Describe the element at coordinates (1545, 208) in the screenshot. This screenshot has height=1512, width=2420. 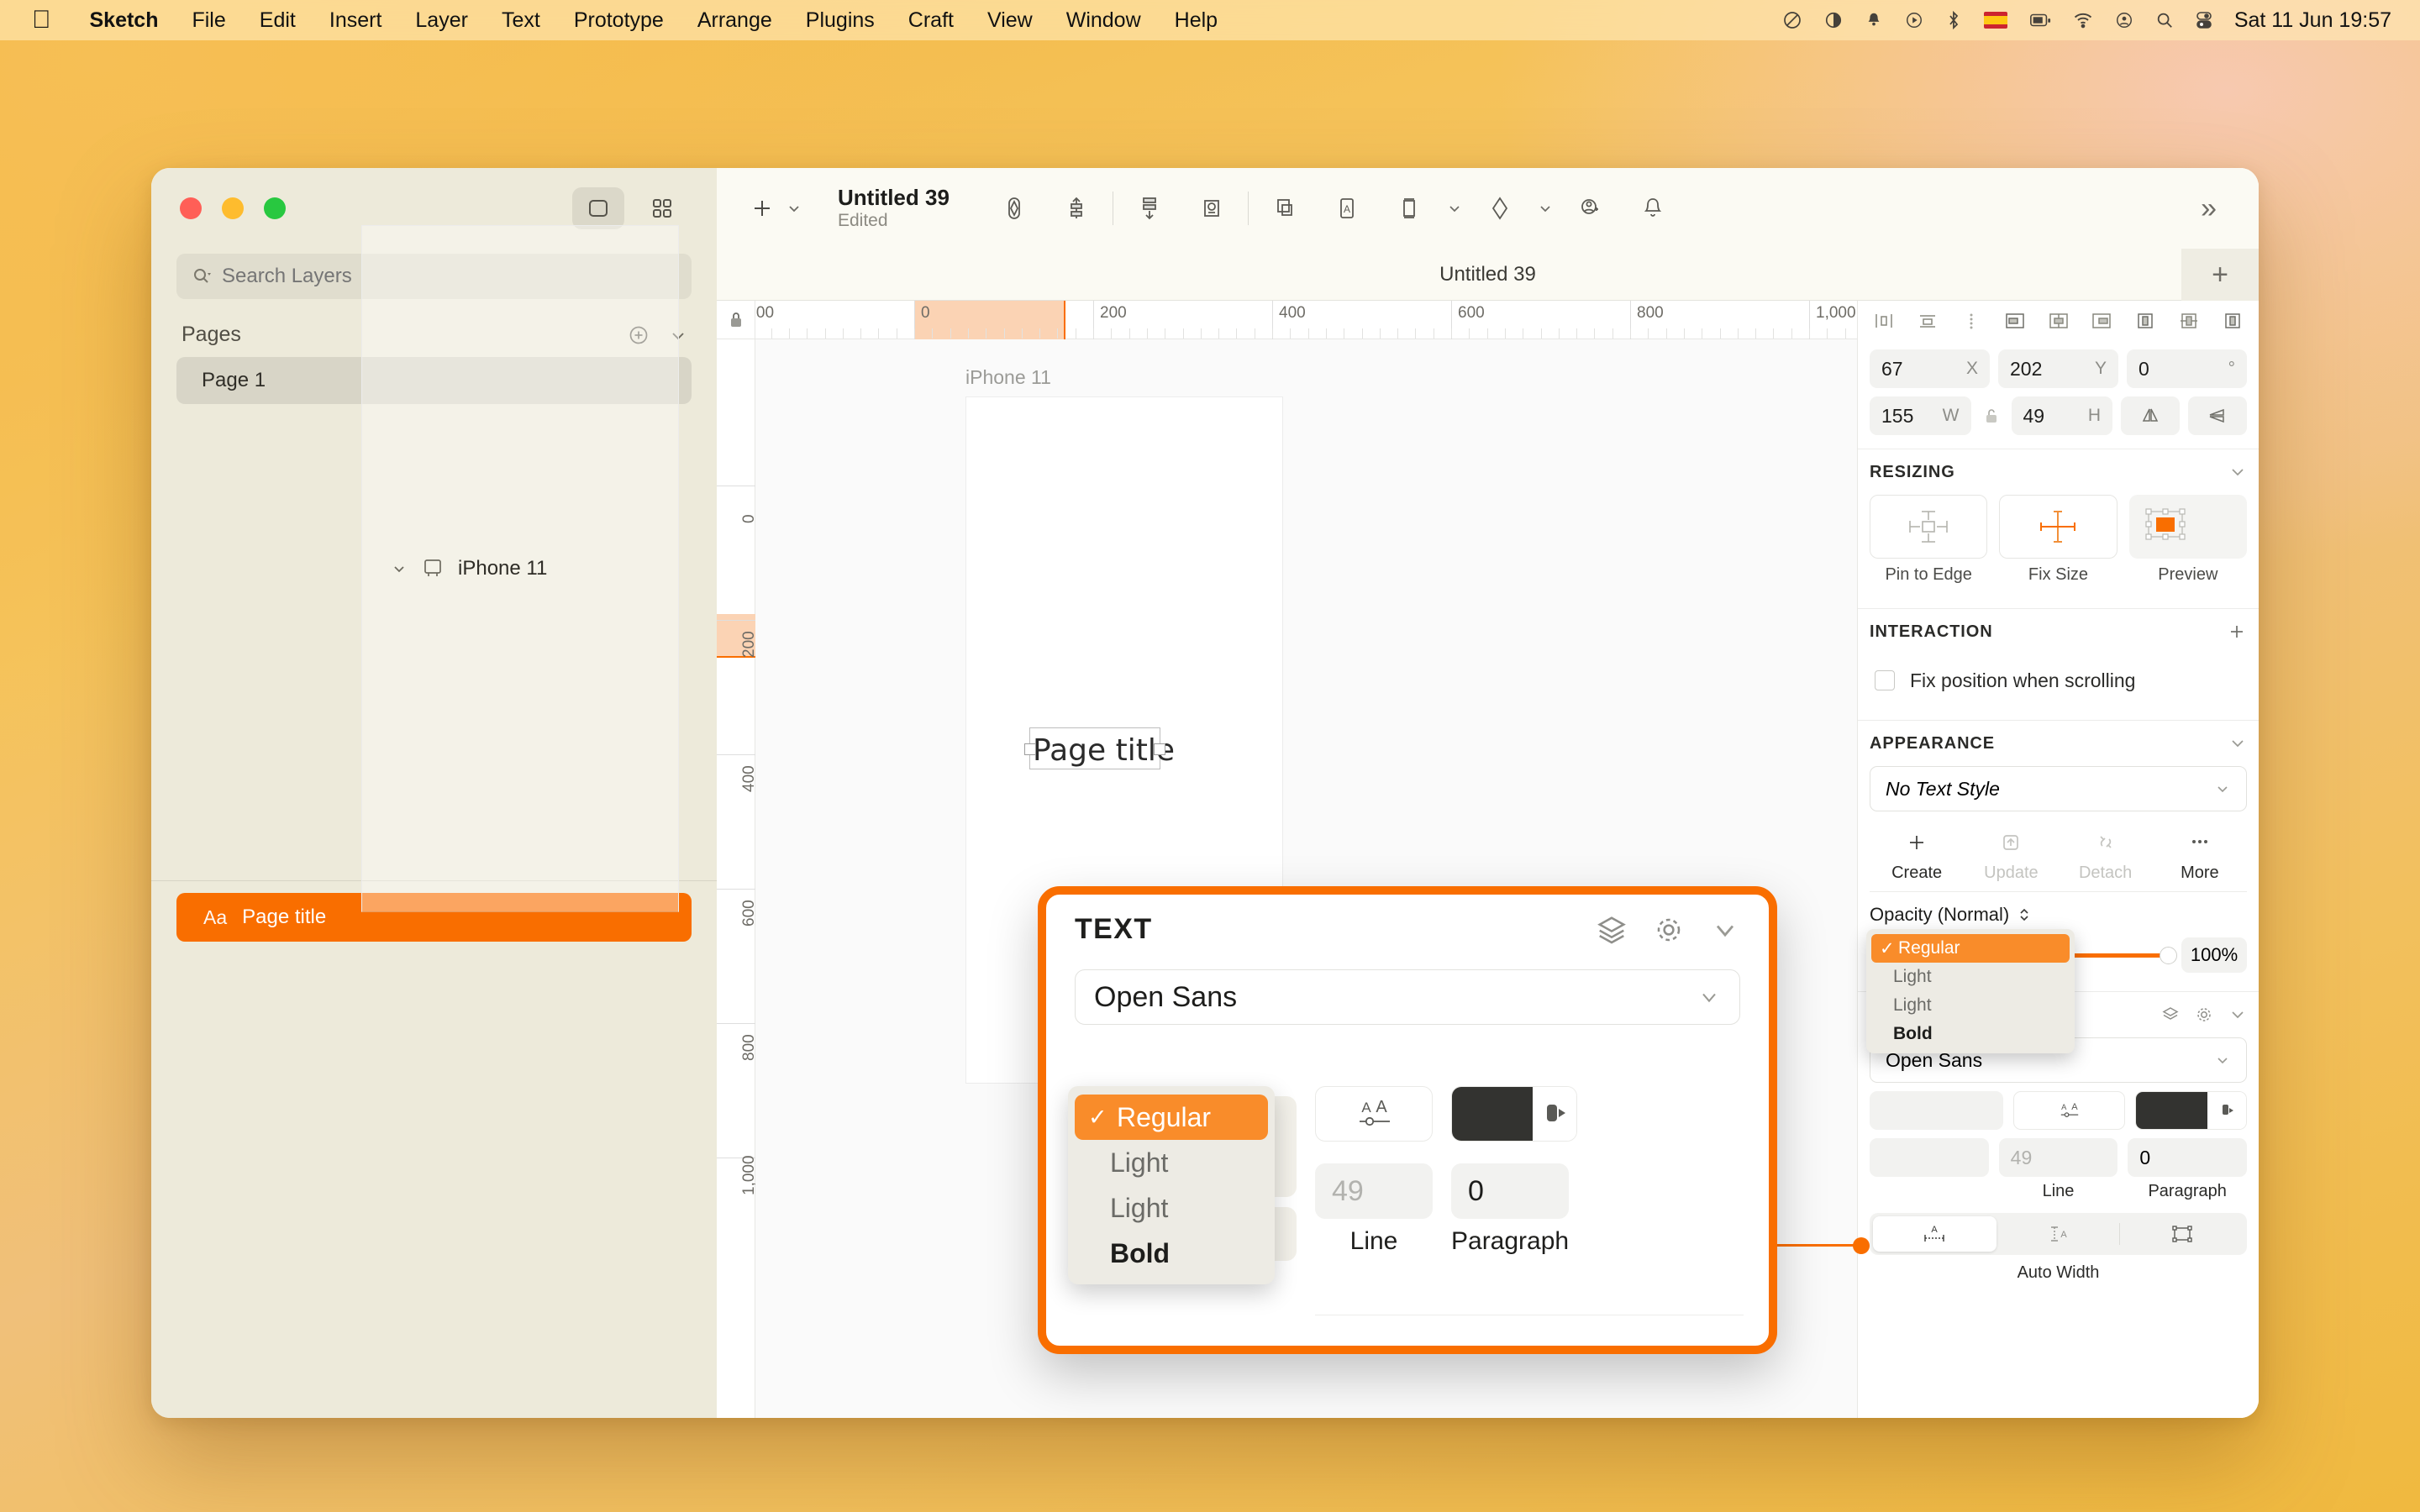
I see `style-chevron-icon` at that location.